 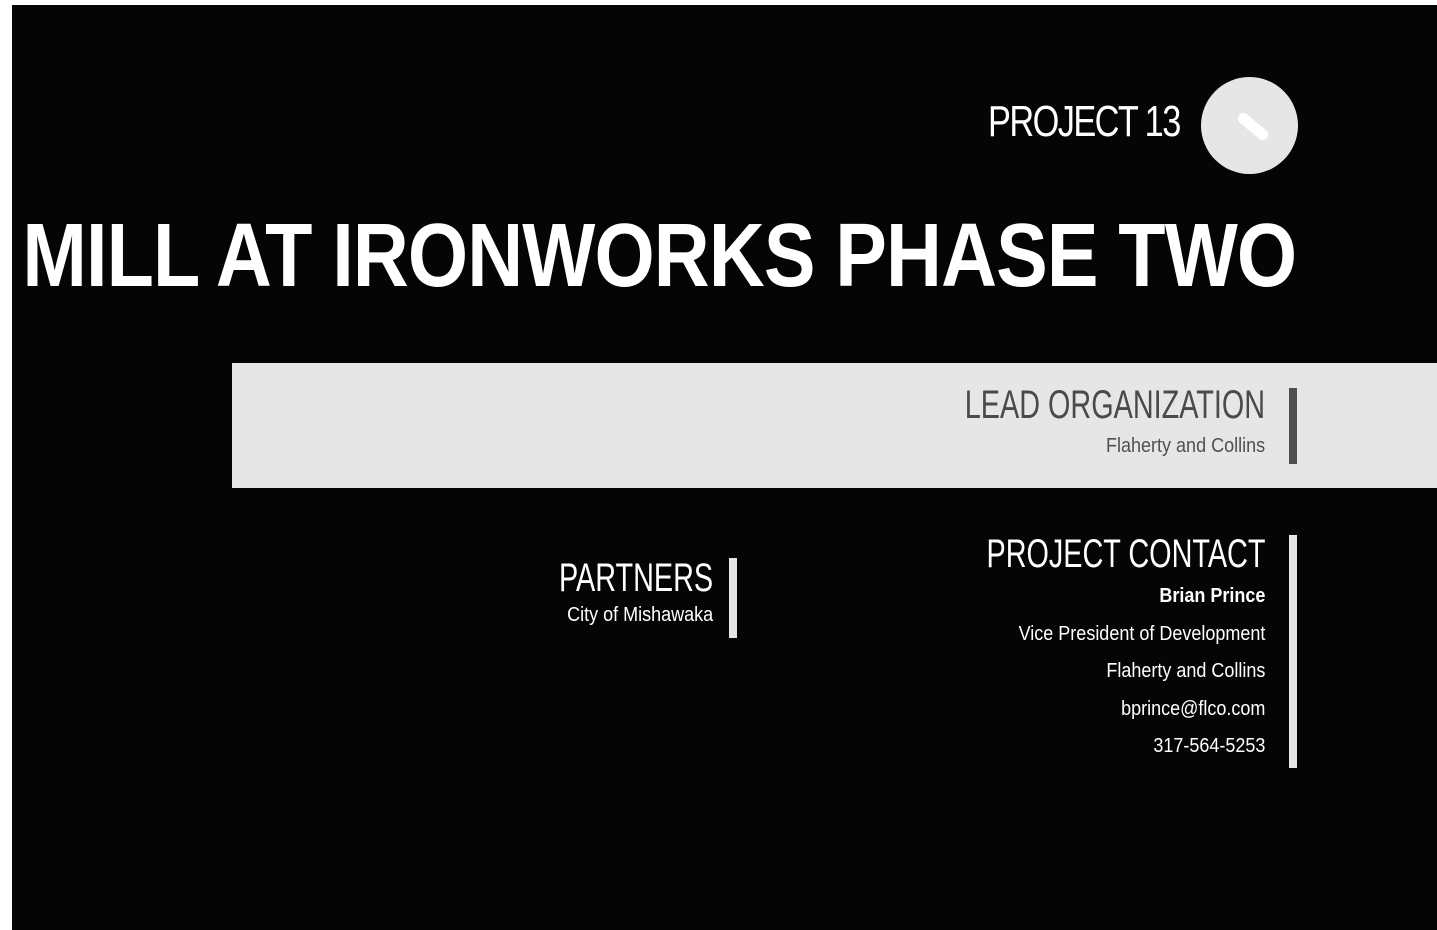 What do you see at coordinates (1293, 651) in the screenshot?
I see `project-contact-divider` at bounding box center [1293, 651].